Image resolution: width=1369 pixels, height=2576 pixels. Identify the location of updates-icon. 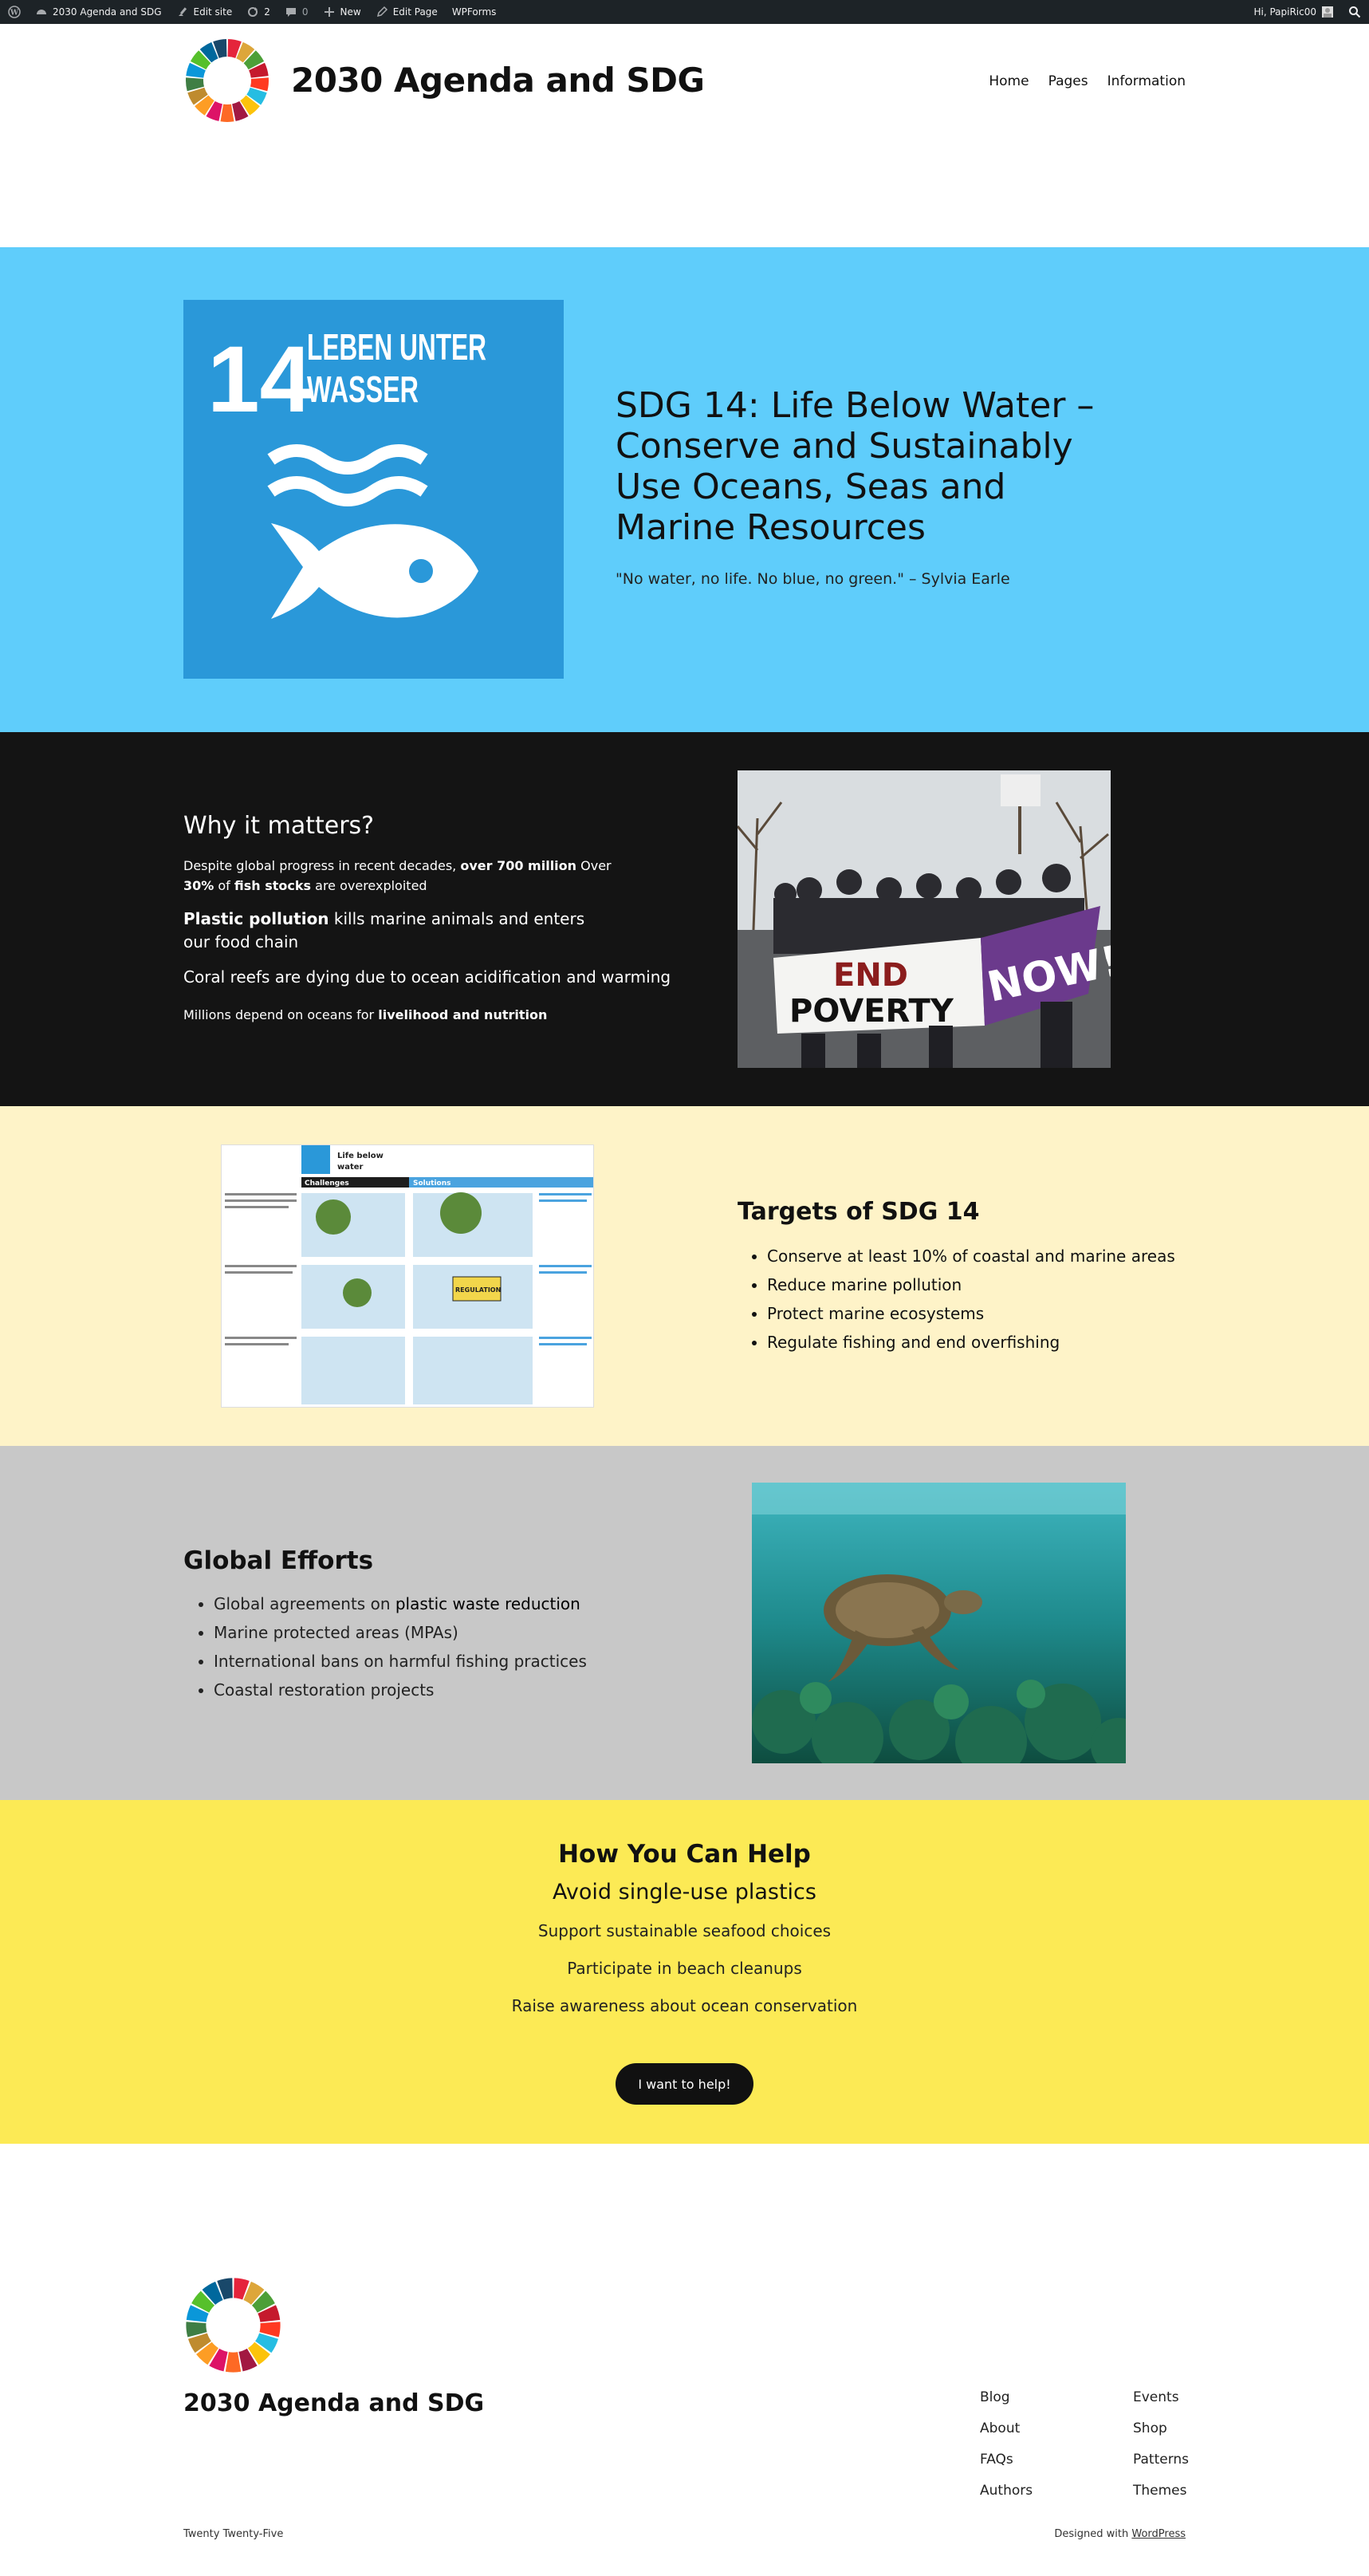
(252, 12).